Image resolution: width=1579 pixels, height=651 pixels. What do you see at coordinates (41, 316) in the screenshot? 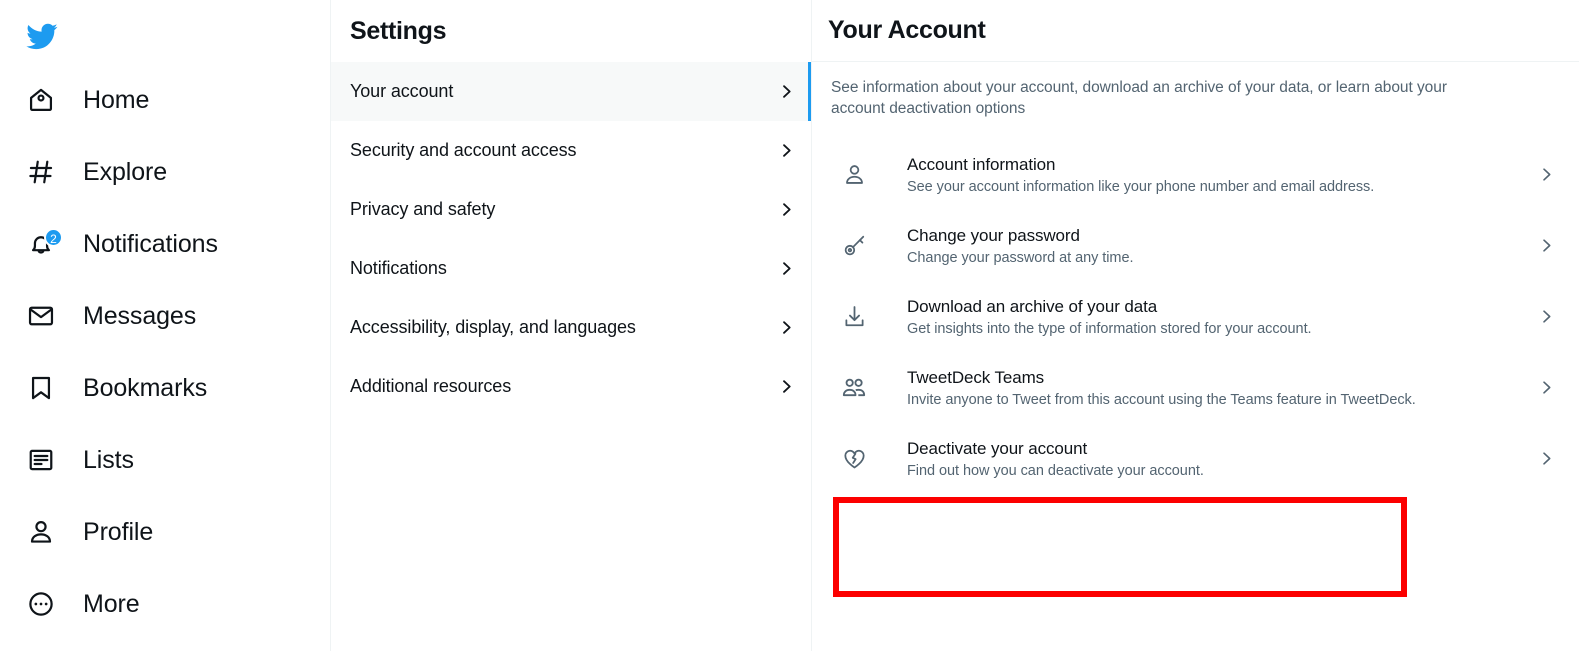
I see `envelope-icon` at bounding box center [41, 316].